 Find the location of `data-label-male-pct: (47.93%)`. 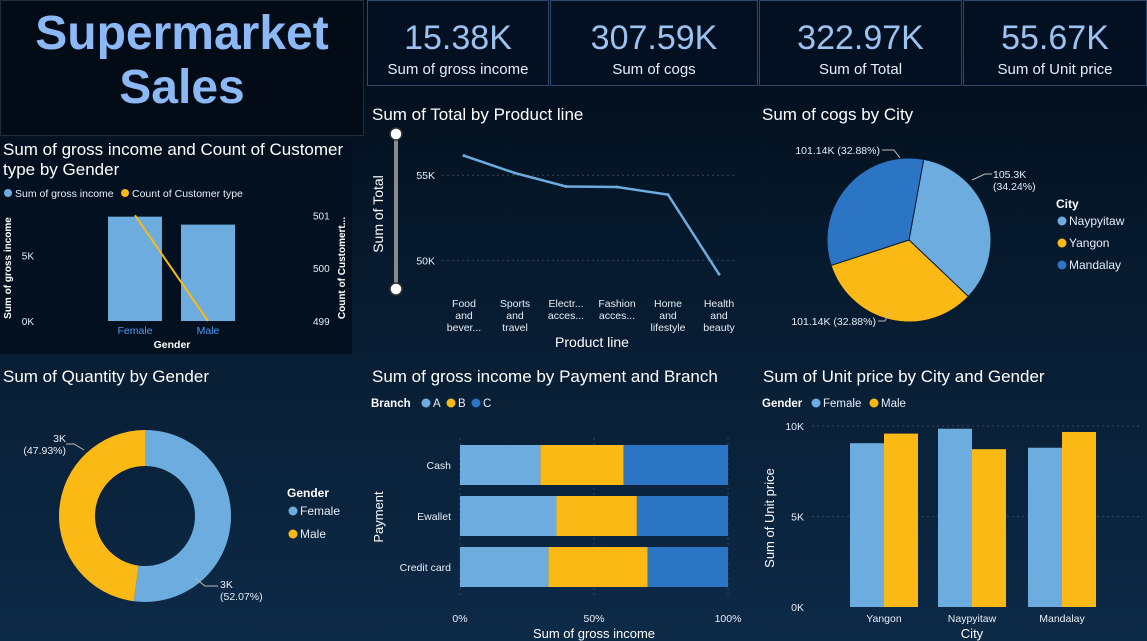

data-label-male-pct: (47.93%) is located at coordinates (44, 451).